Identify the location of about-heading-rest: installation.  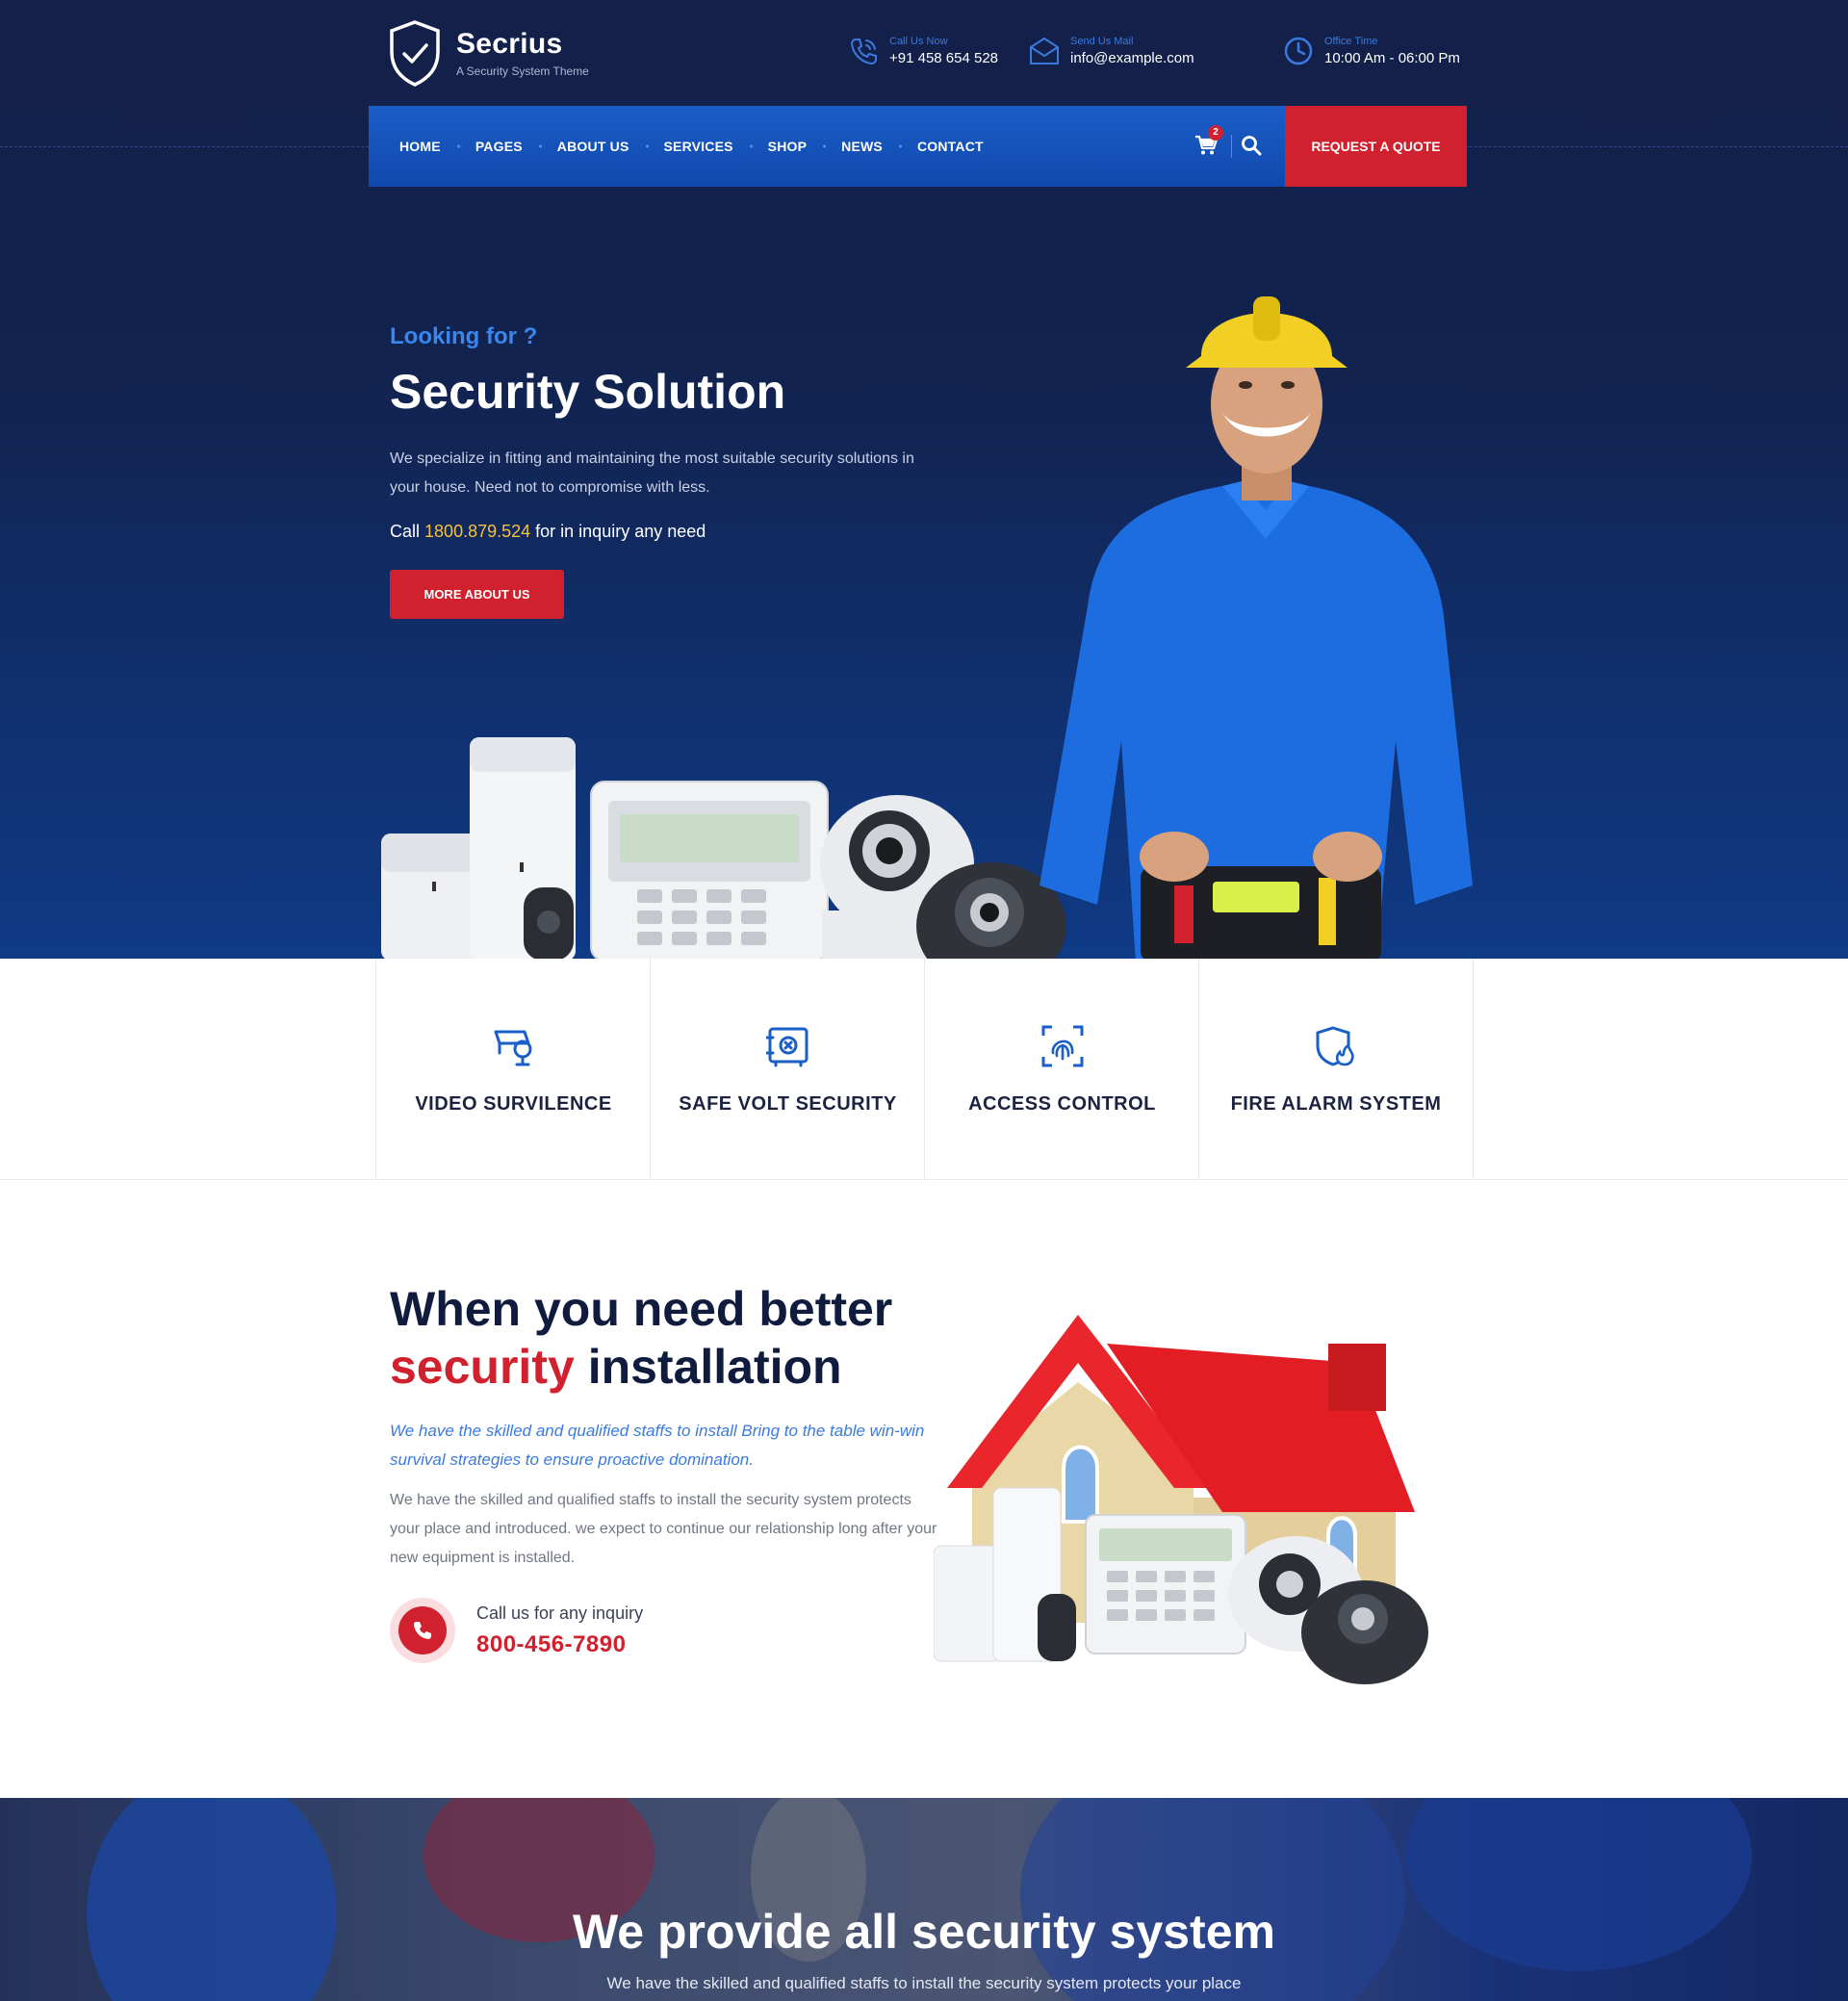
(714, 1367).